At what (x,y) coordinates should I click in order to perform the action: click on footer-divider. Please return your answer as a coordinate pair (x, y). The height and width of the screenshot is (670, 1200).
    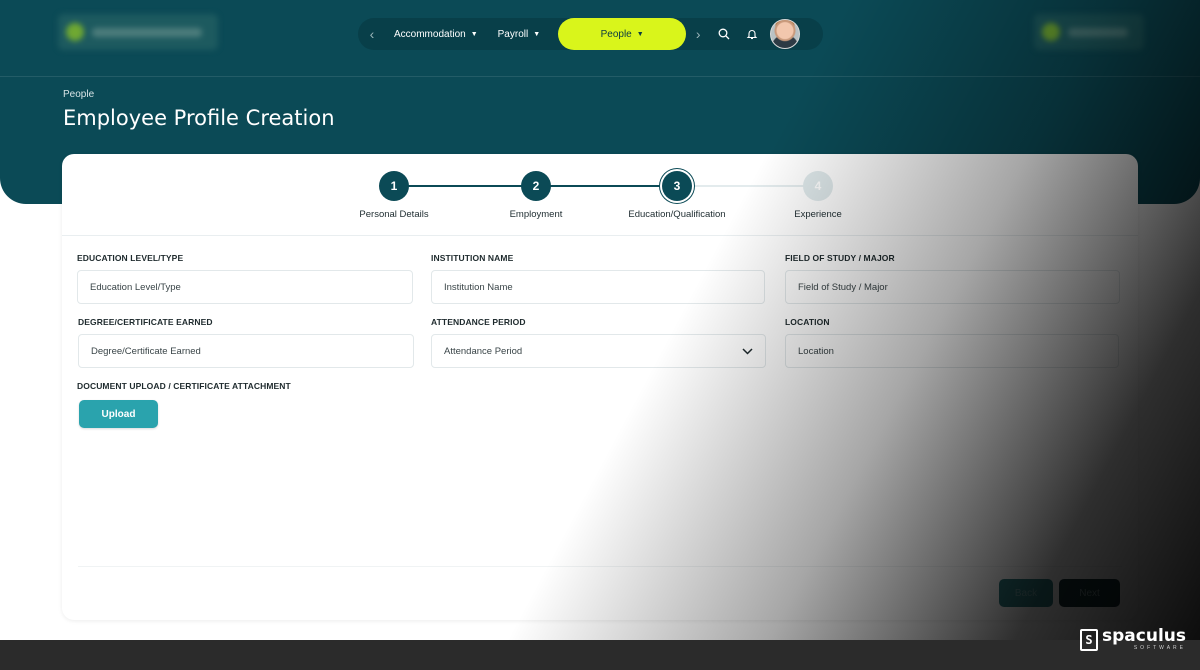
    Looking at the image, I should click on (600, 566).